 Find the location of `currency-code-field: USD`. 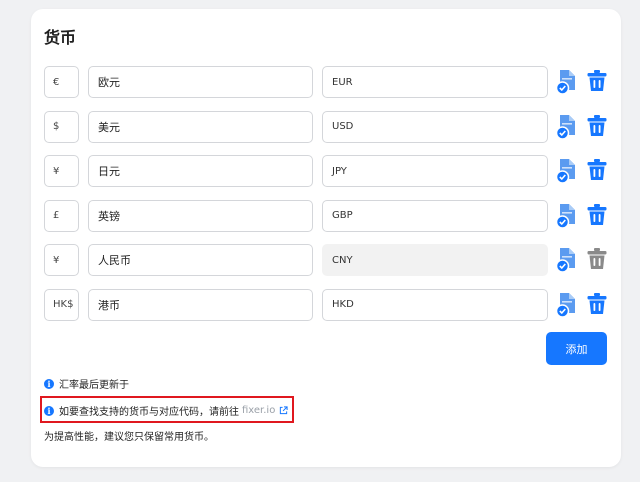

currency-code-field: USD is located at coordinates (435, 126).